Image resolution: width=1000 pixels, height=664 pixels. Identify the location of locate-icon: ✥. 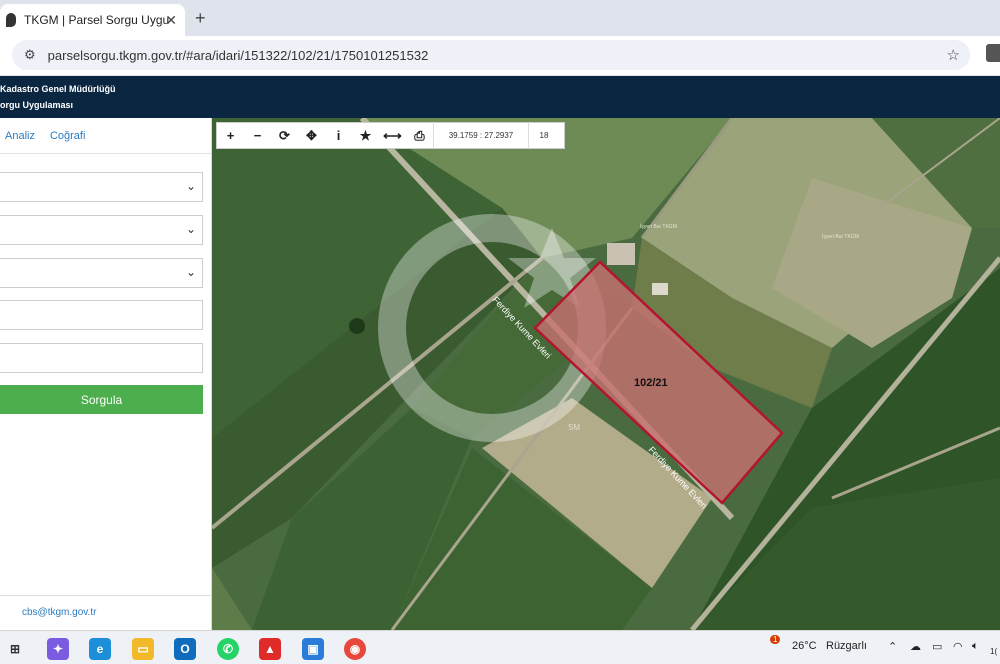
(311, 136).